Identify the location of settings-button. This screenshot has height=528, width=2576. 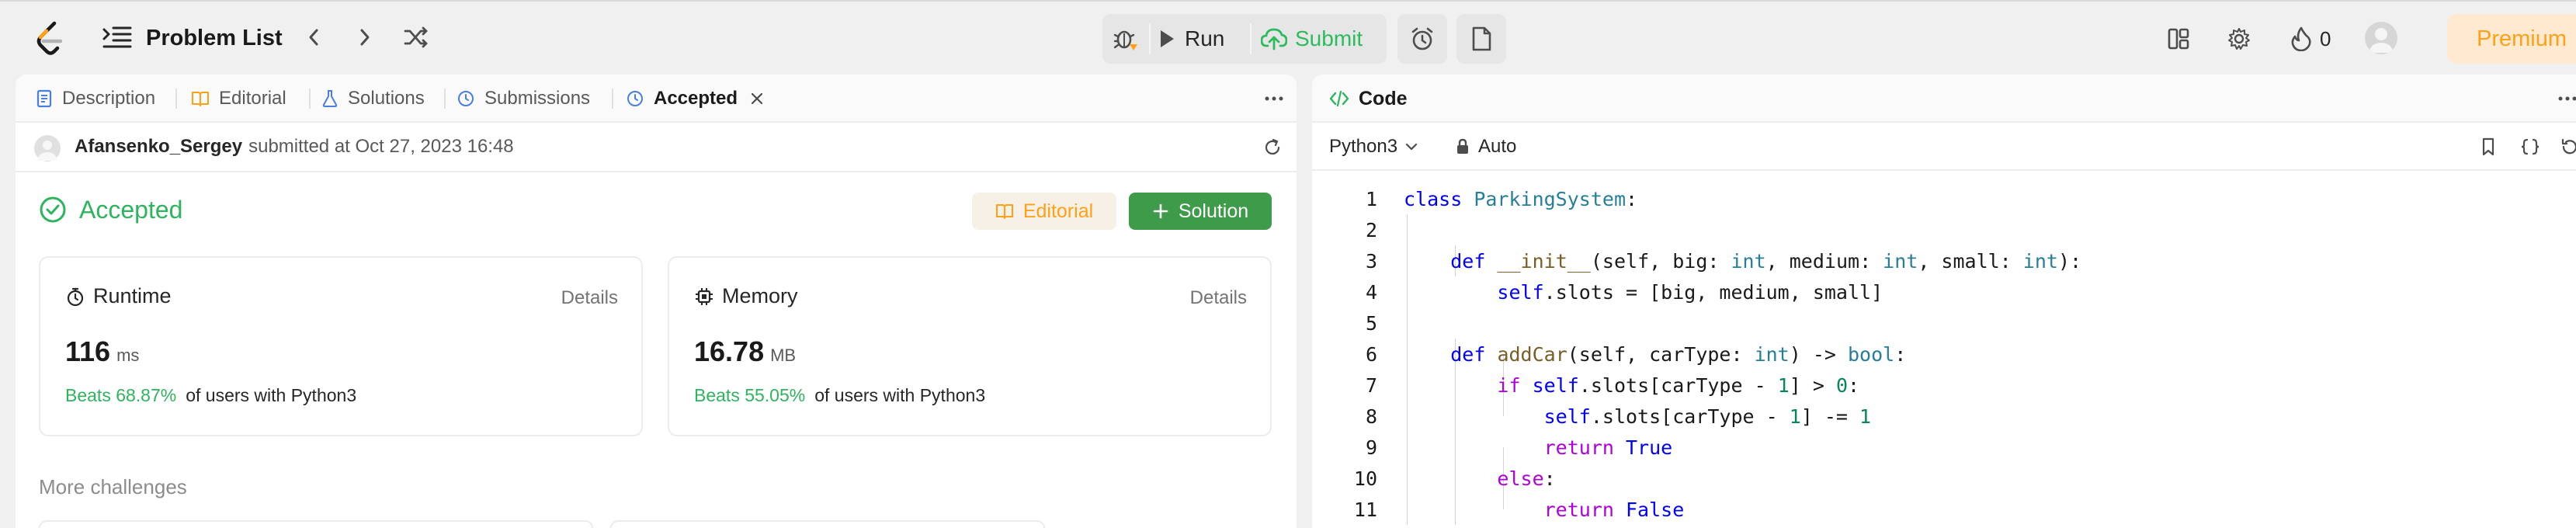
(2239, 38).